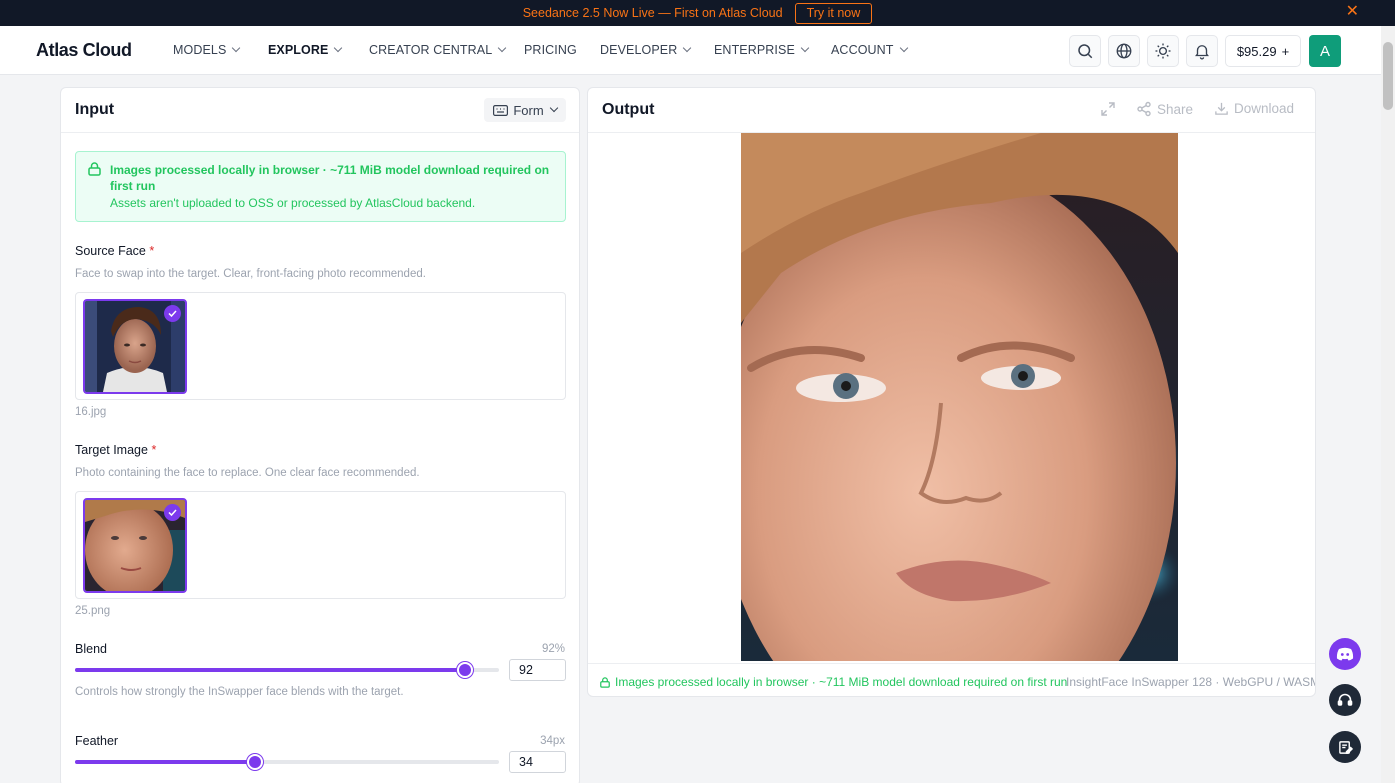 The height and width of the screenshot is (783, 1395). Describe the element at coordinates (951, 110) in the screenshot. I see `output-panel-header: Output Share Download` at that location.